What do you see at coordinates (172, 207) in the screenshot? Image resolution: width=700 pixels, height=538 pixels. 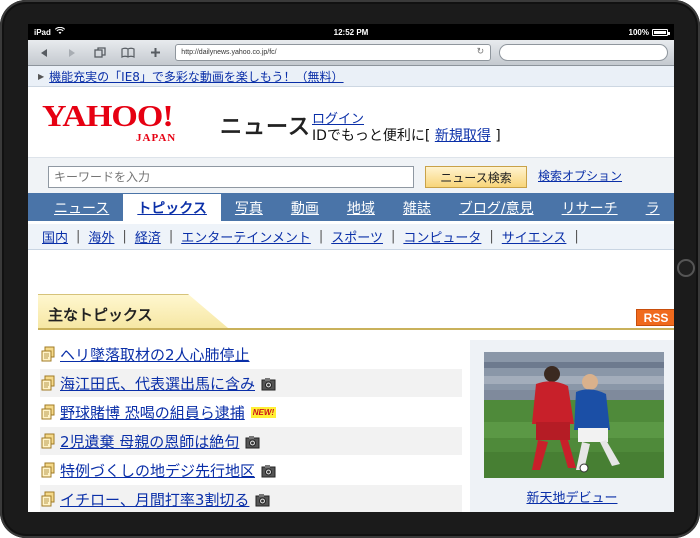 I see `tab-topics: トピックス` at bounding box center [172, 207].